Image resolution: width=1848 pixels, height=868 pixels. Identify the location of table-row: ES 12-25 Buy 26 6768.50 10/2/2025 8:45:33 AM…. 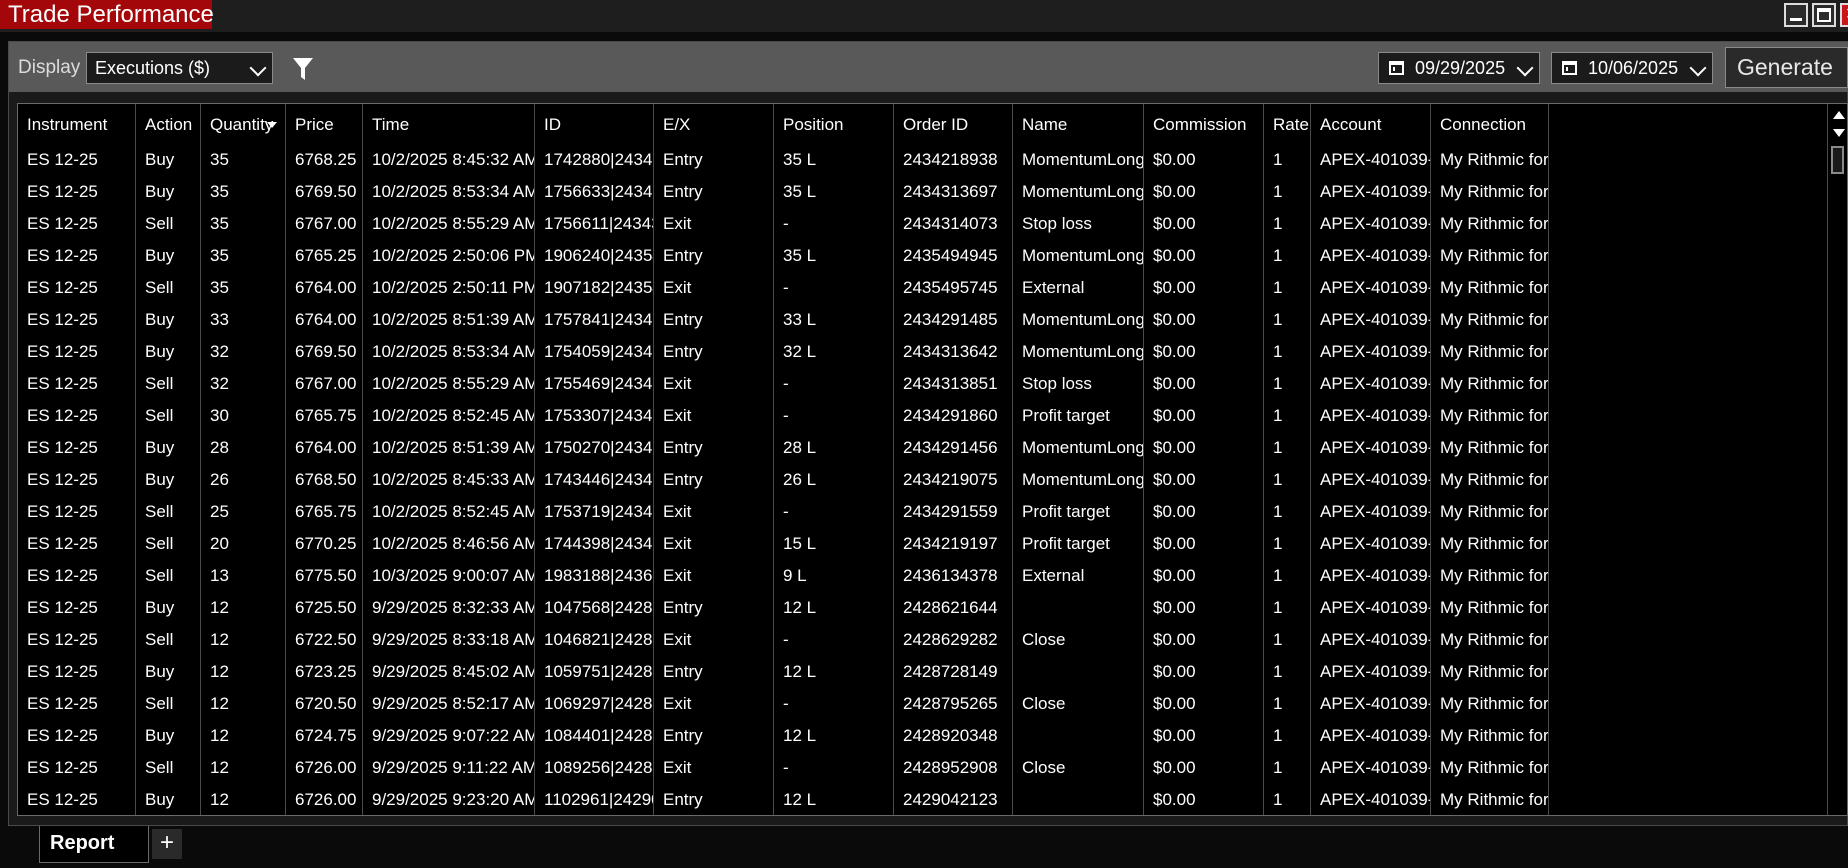
(923, 480).